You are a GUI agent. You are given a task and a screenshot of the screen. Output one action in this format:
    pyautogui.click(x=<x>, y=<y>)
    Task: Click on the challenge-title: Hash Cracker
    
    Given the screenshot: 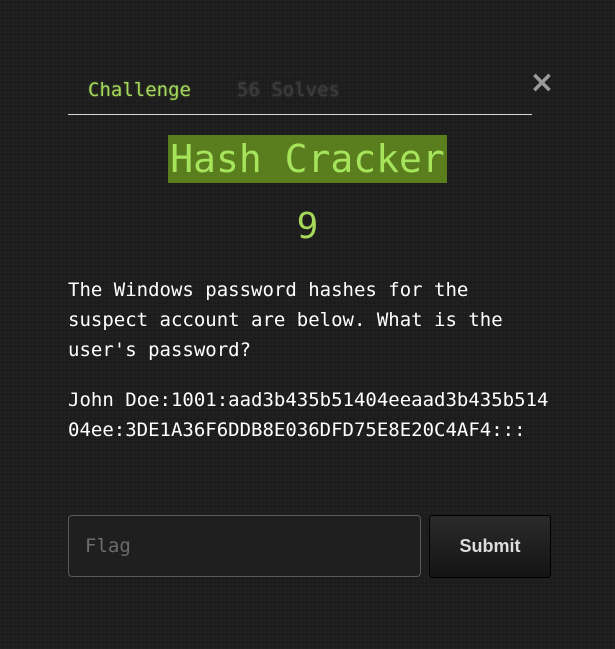 What is the action you would take?
    pyautogui.click(x=307, y=159)
    